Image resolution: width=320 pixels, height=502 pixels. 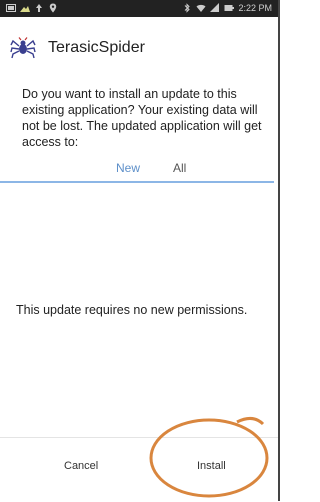 I want to click on status-right-icons: 2:22 PM, so click(x=227, y=8).